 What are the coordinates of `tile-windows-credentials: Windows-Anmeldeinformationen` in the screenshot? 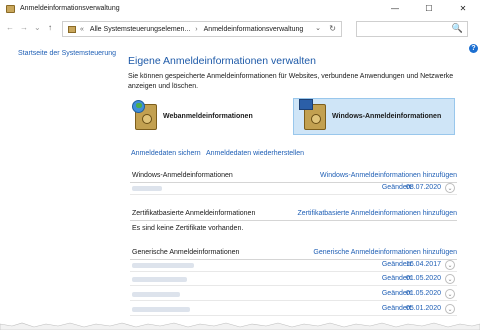 It's located at (374, 116).